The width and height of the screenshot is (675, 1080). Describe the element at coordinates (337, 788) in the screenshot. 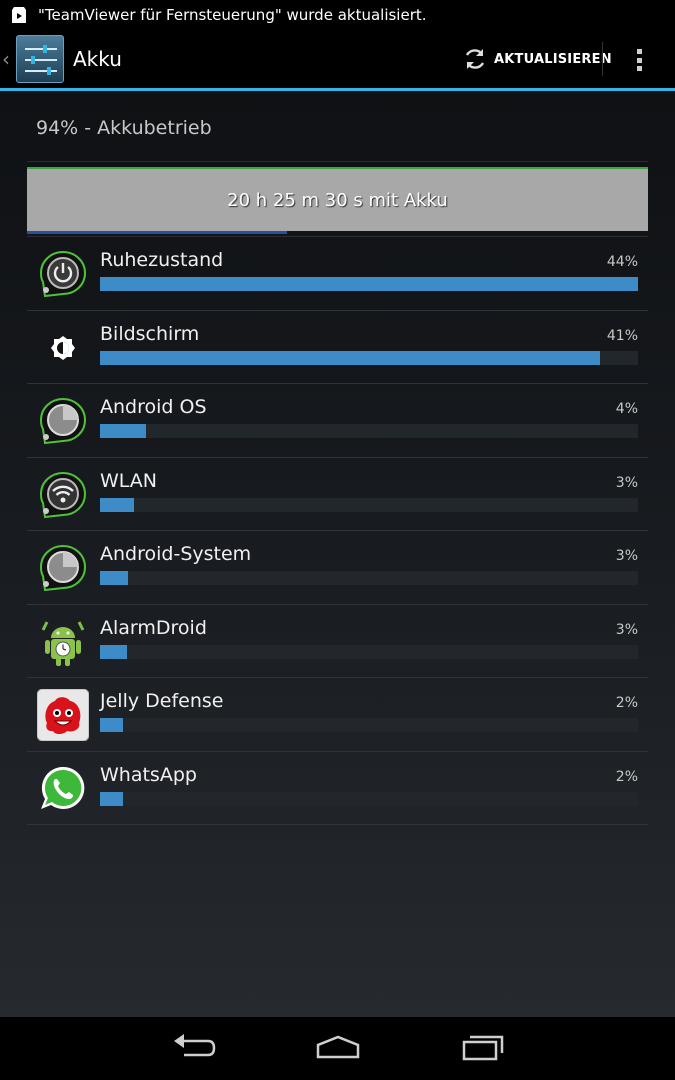

I see `usage-row-whatsapp: WhatsApp 2%` at that location.